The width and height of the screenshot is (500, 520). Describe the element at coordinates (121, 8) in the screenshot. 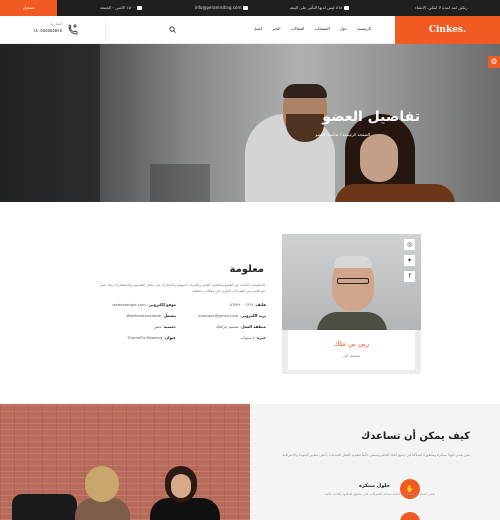

I see `hours-info: ١٥٠٠ الاثنين - الجمعة` at that location.